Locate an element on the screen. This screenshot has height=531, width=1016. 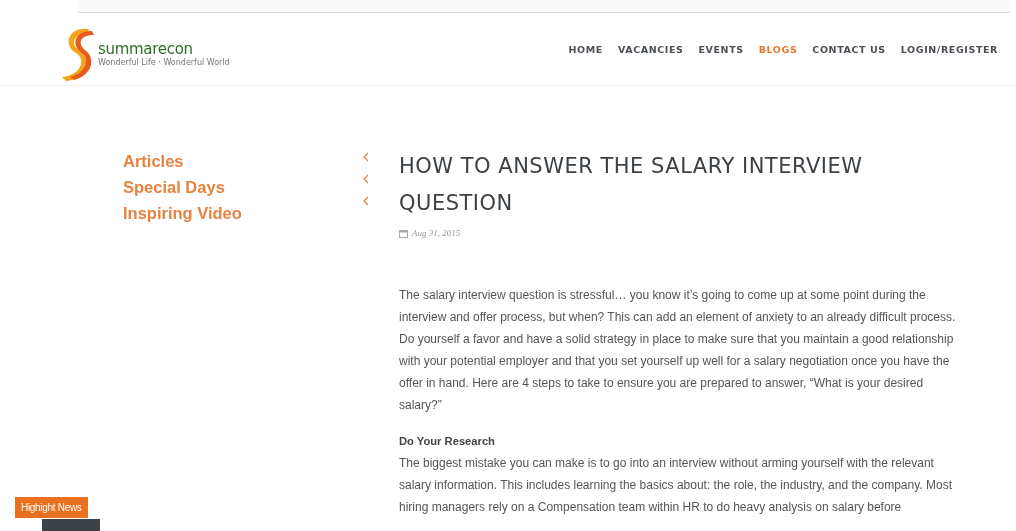
intro-paragraph: The salary interview question is stressful… you know it’s going to come up at some point during the interview and offer process, but when? This can add an element of anxiety to an already difficult process. Do yourself a favor and have a solid strategy in place to make sure that you maintain a good relationship with your potential employer and that you set yourself up well for a salary negotiation once you have the offer in hand. Here are 4 steps to take to ensure you are prepared to answer, “What is your desired salary?” is located at coordinates (678, 350).